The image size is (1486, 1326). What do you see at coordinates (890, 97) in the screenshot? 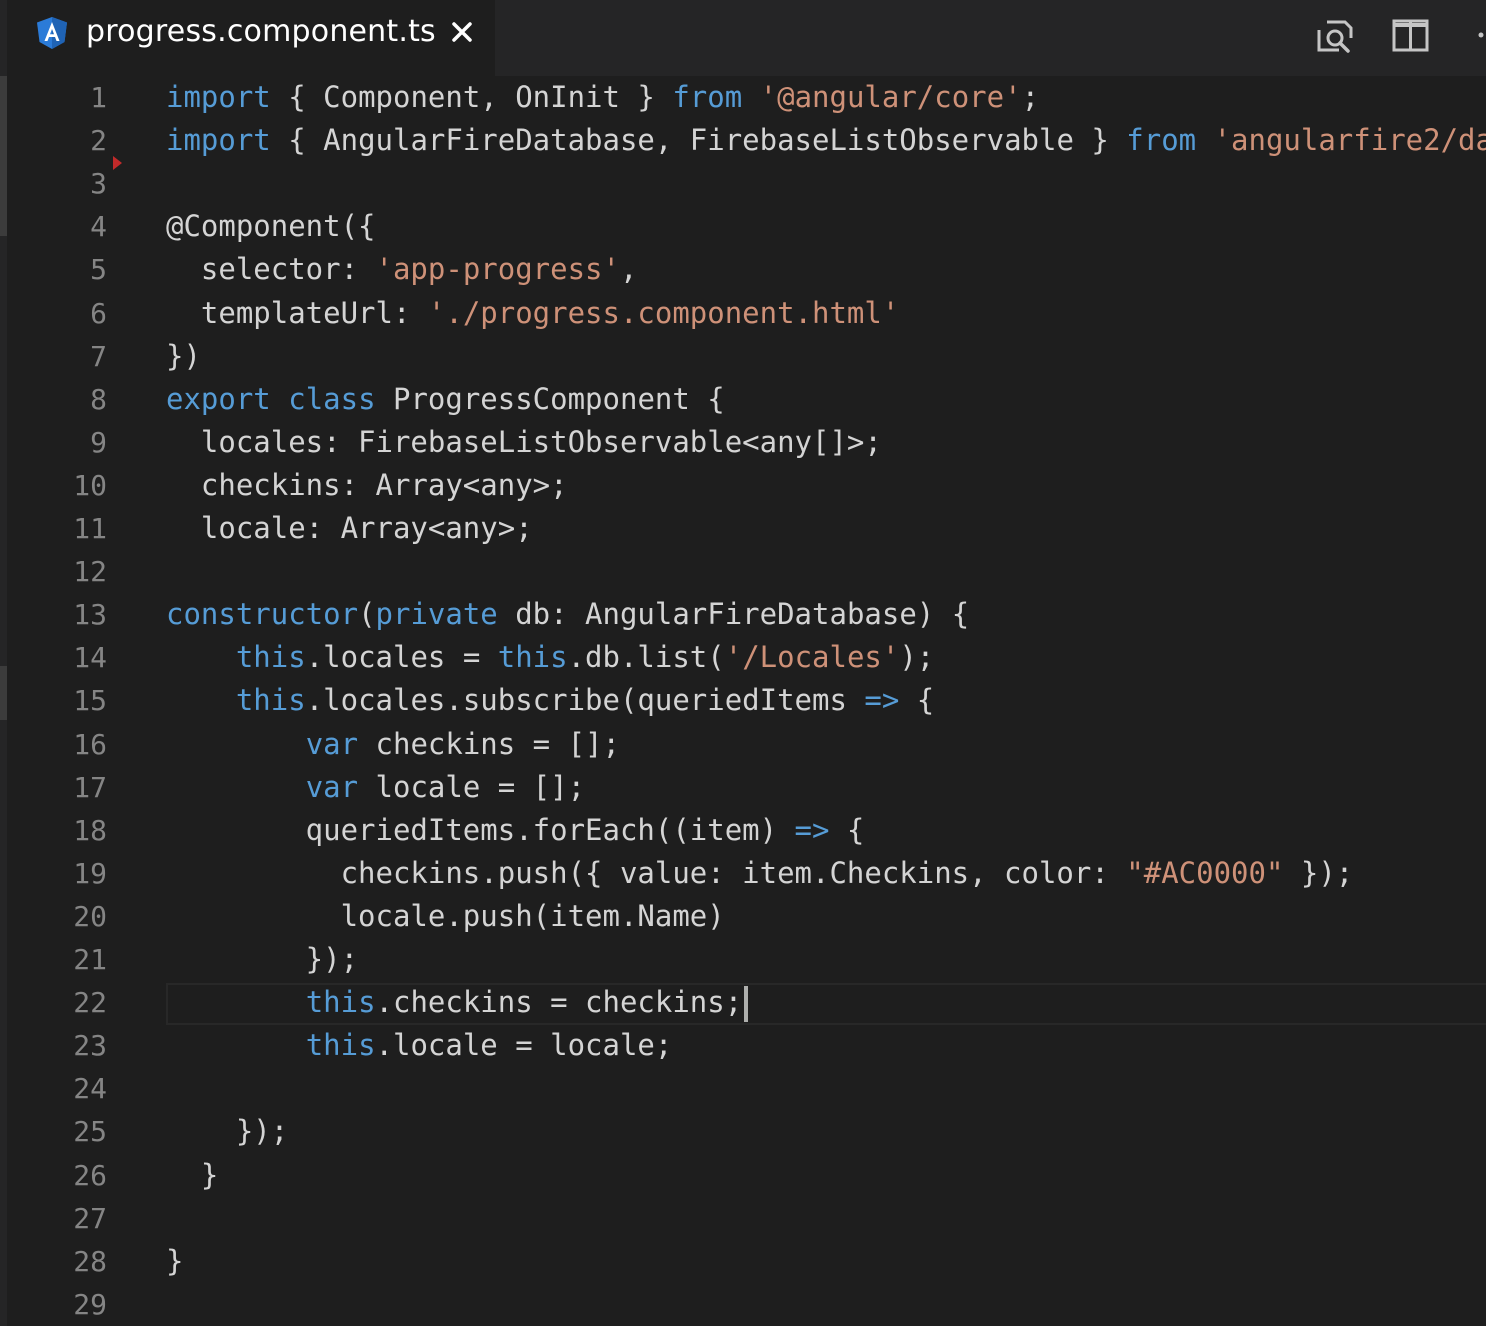
I see `string-token: '@angular/core'` at bounding box center [890, 97].